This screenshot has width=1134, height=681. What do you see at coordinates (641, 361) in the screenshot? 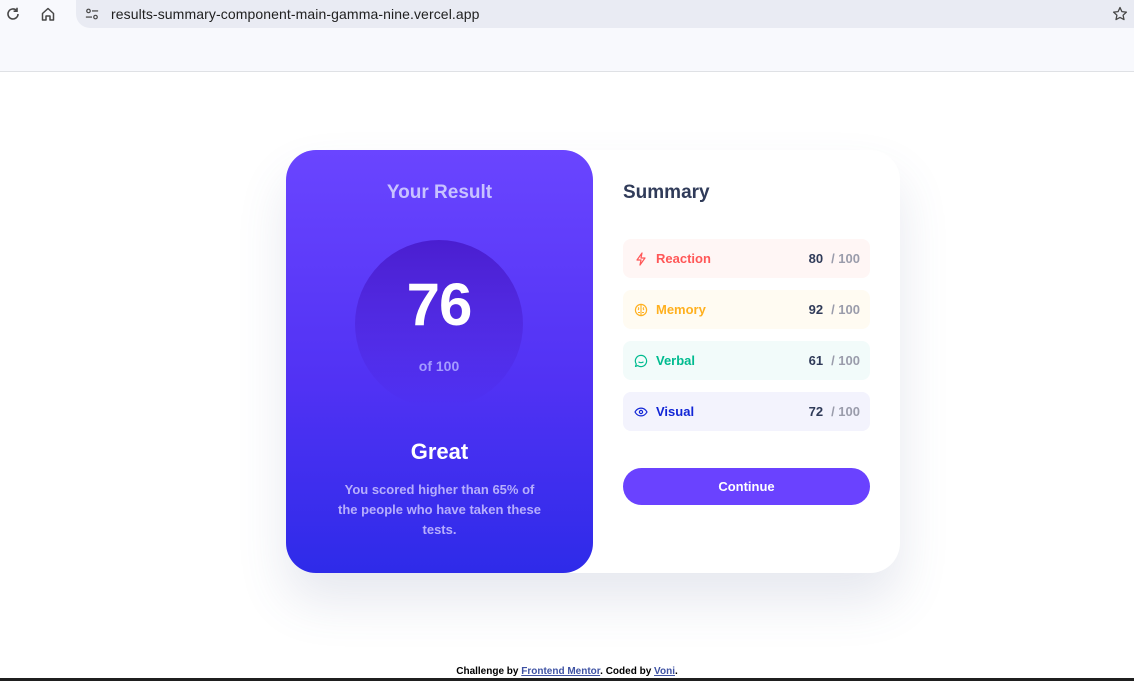
I see `chat-bubble-icon` at bounding box center [641, 361].